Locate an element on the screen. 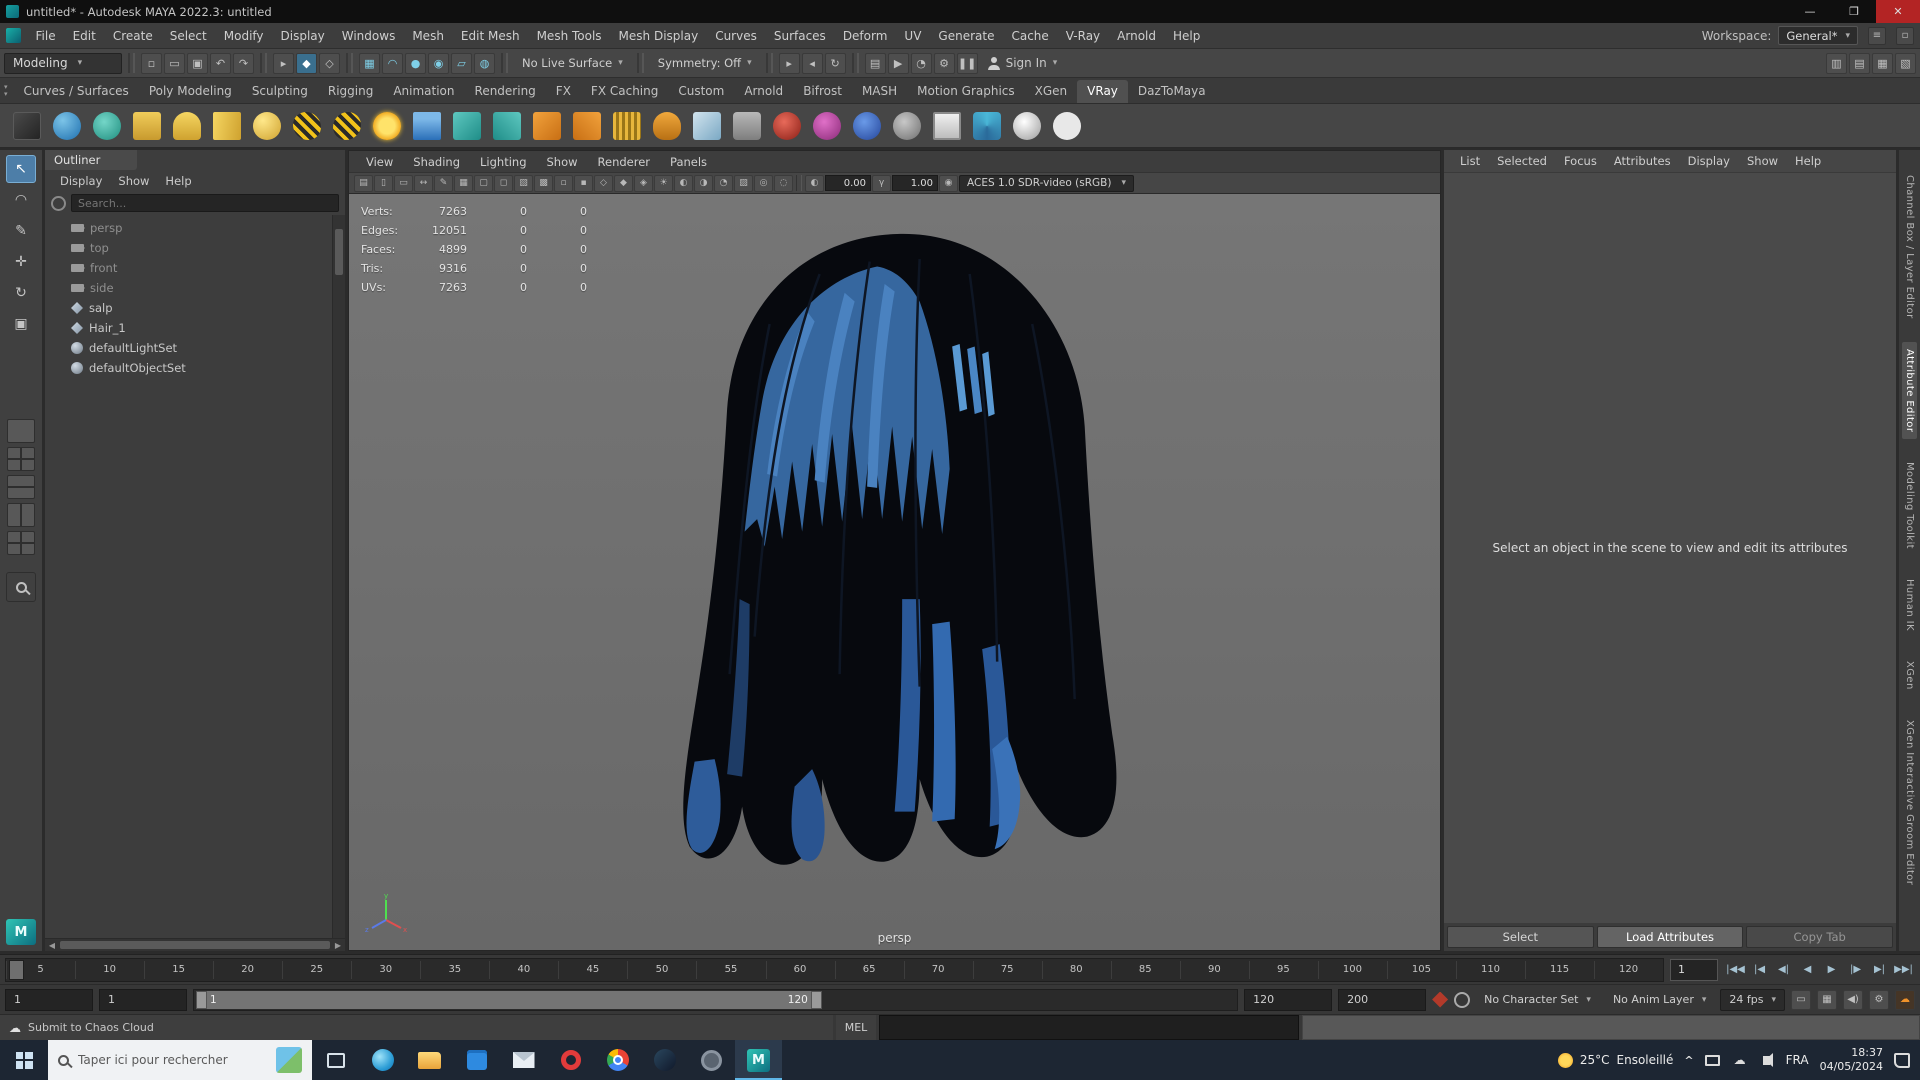  go-to-start-button: |◀◀ is located at coordinates (1735, 970).